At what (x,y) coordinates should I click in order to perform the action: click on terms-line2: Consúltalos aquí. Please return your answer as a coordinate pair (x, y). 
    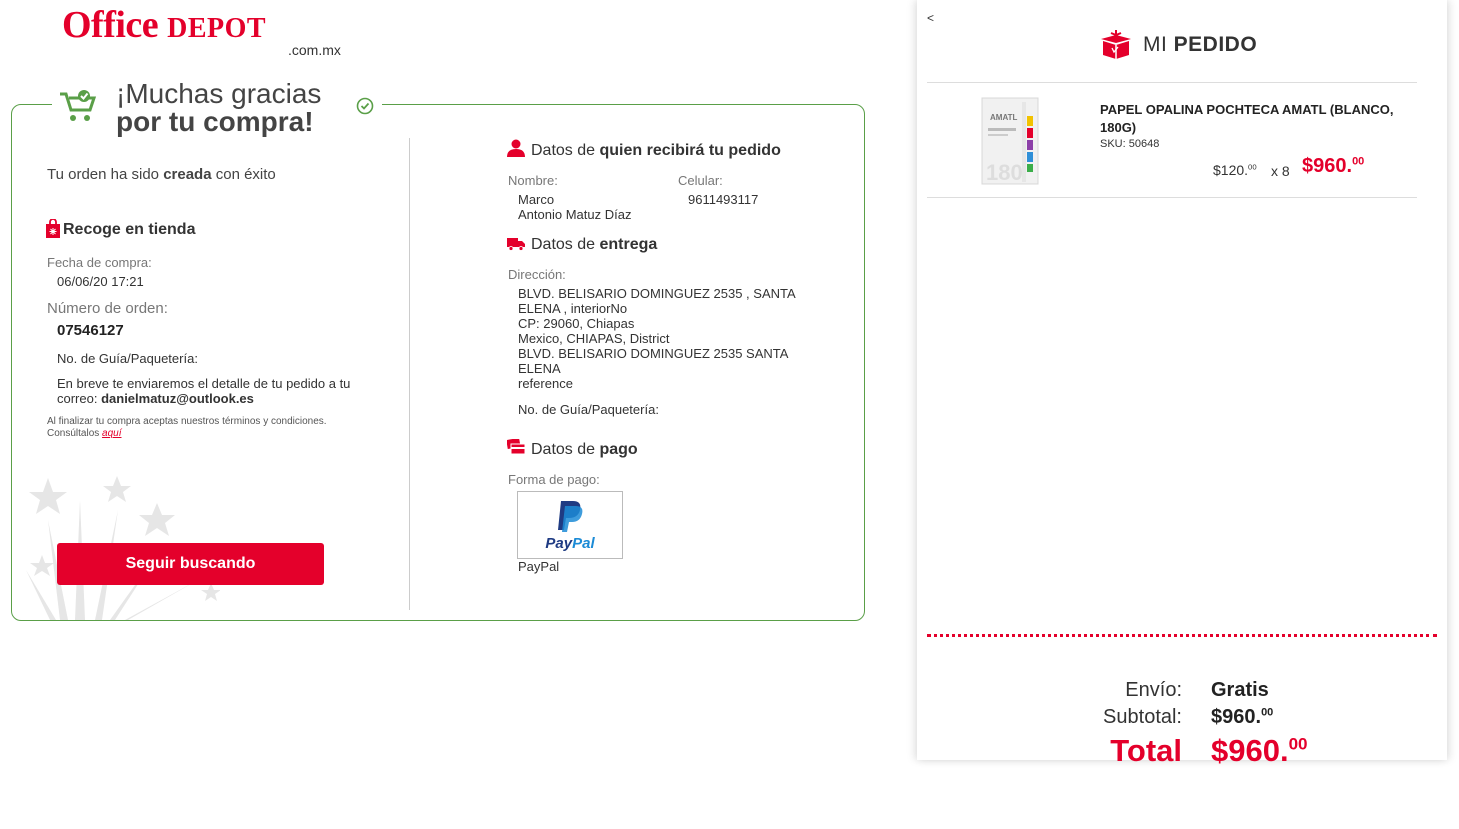
    Looking at the image, I should click on (84, 433).